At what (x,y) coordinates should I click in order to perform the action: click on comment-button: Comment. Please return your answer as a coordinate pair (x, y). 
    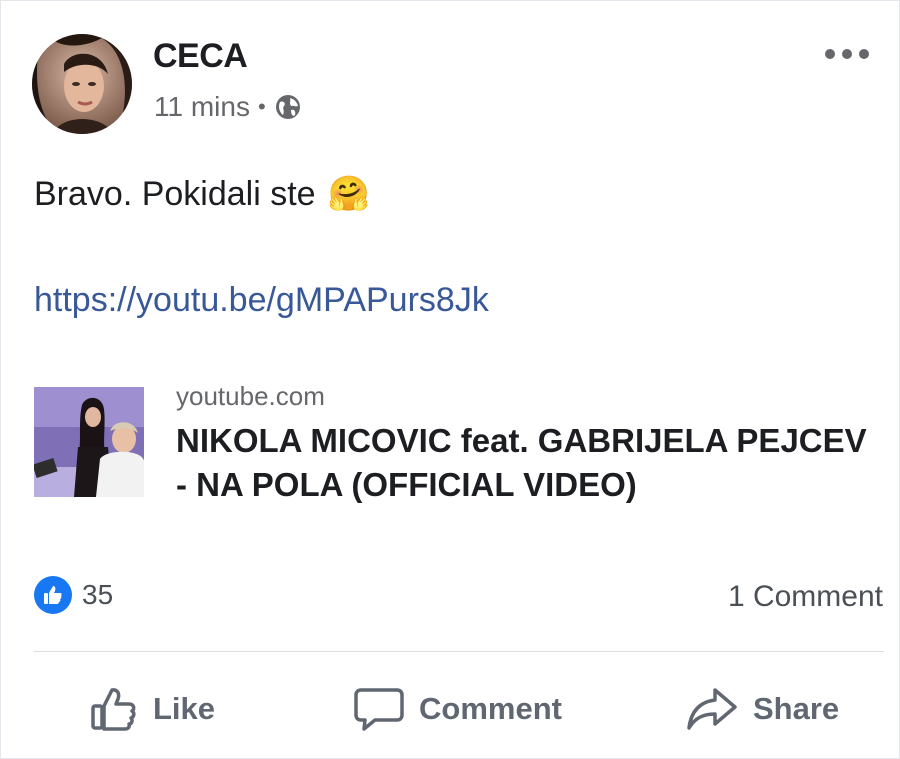
    Looking at the image, I should click on (457, 709).